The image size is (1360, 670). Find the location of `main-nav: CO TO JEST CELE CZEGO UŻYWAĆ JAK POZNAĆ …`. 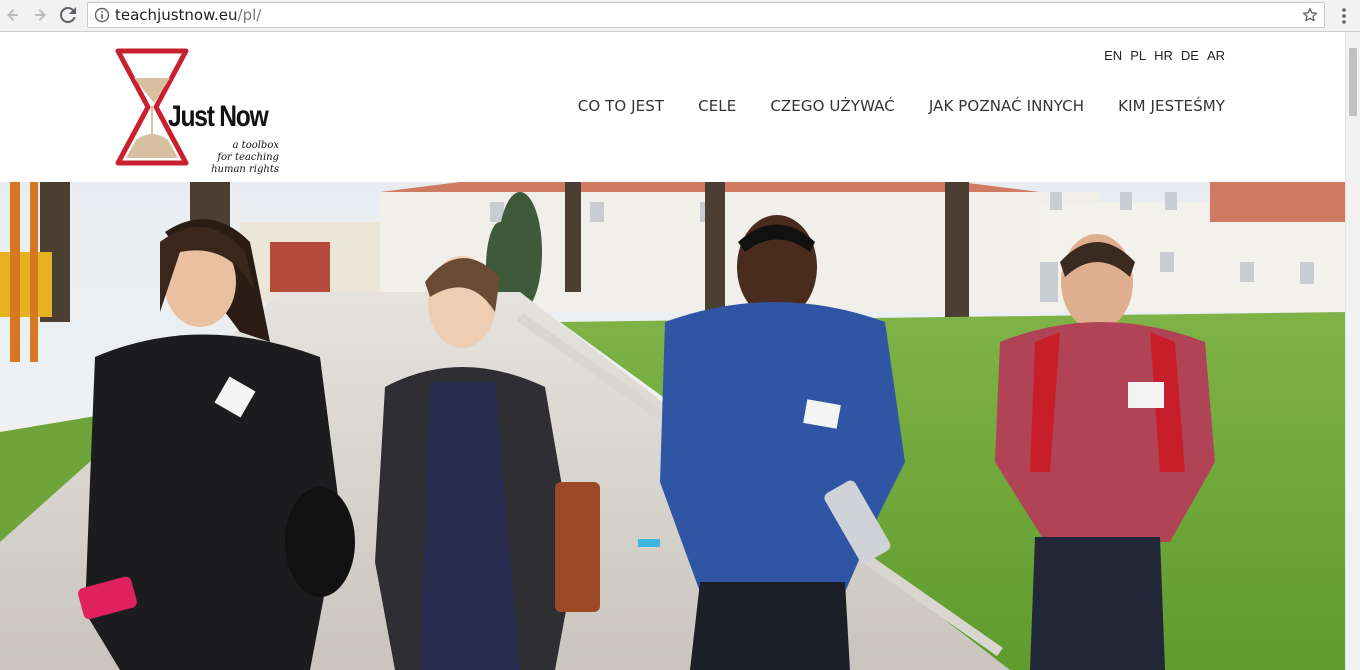

main-nav: CO TO JEST CELE CZEGO UŻYWAĆ JAK POZNAĆ … is located at coordinates (901, 106).